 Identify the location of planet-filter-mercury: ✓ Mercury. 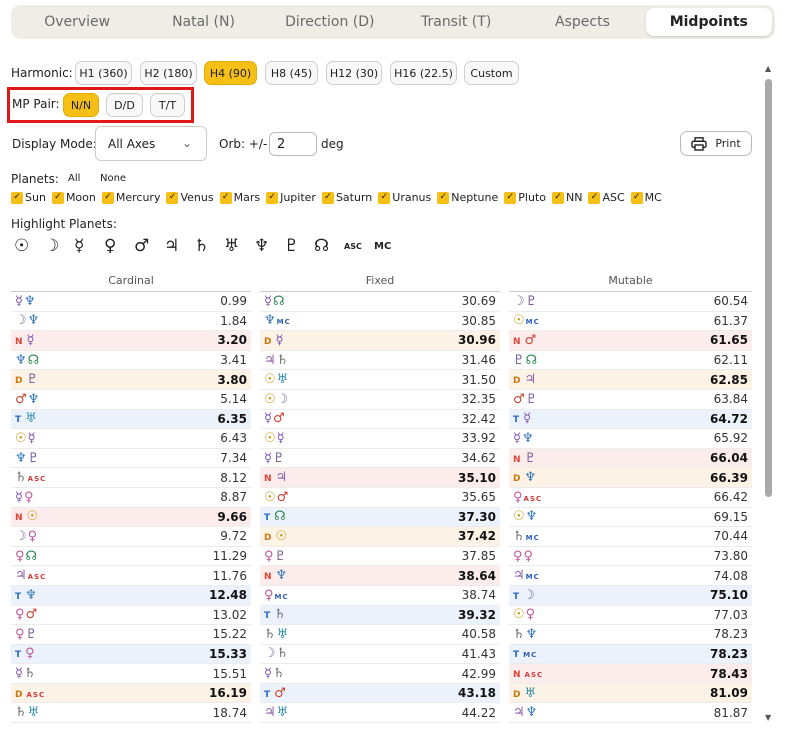
(130, 197).